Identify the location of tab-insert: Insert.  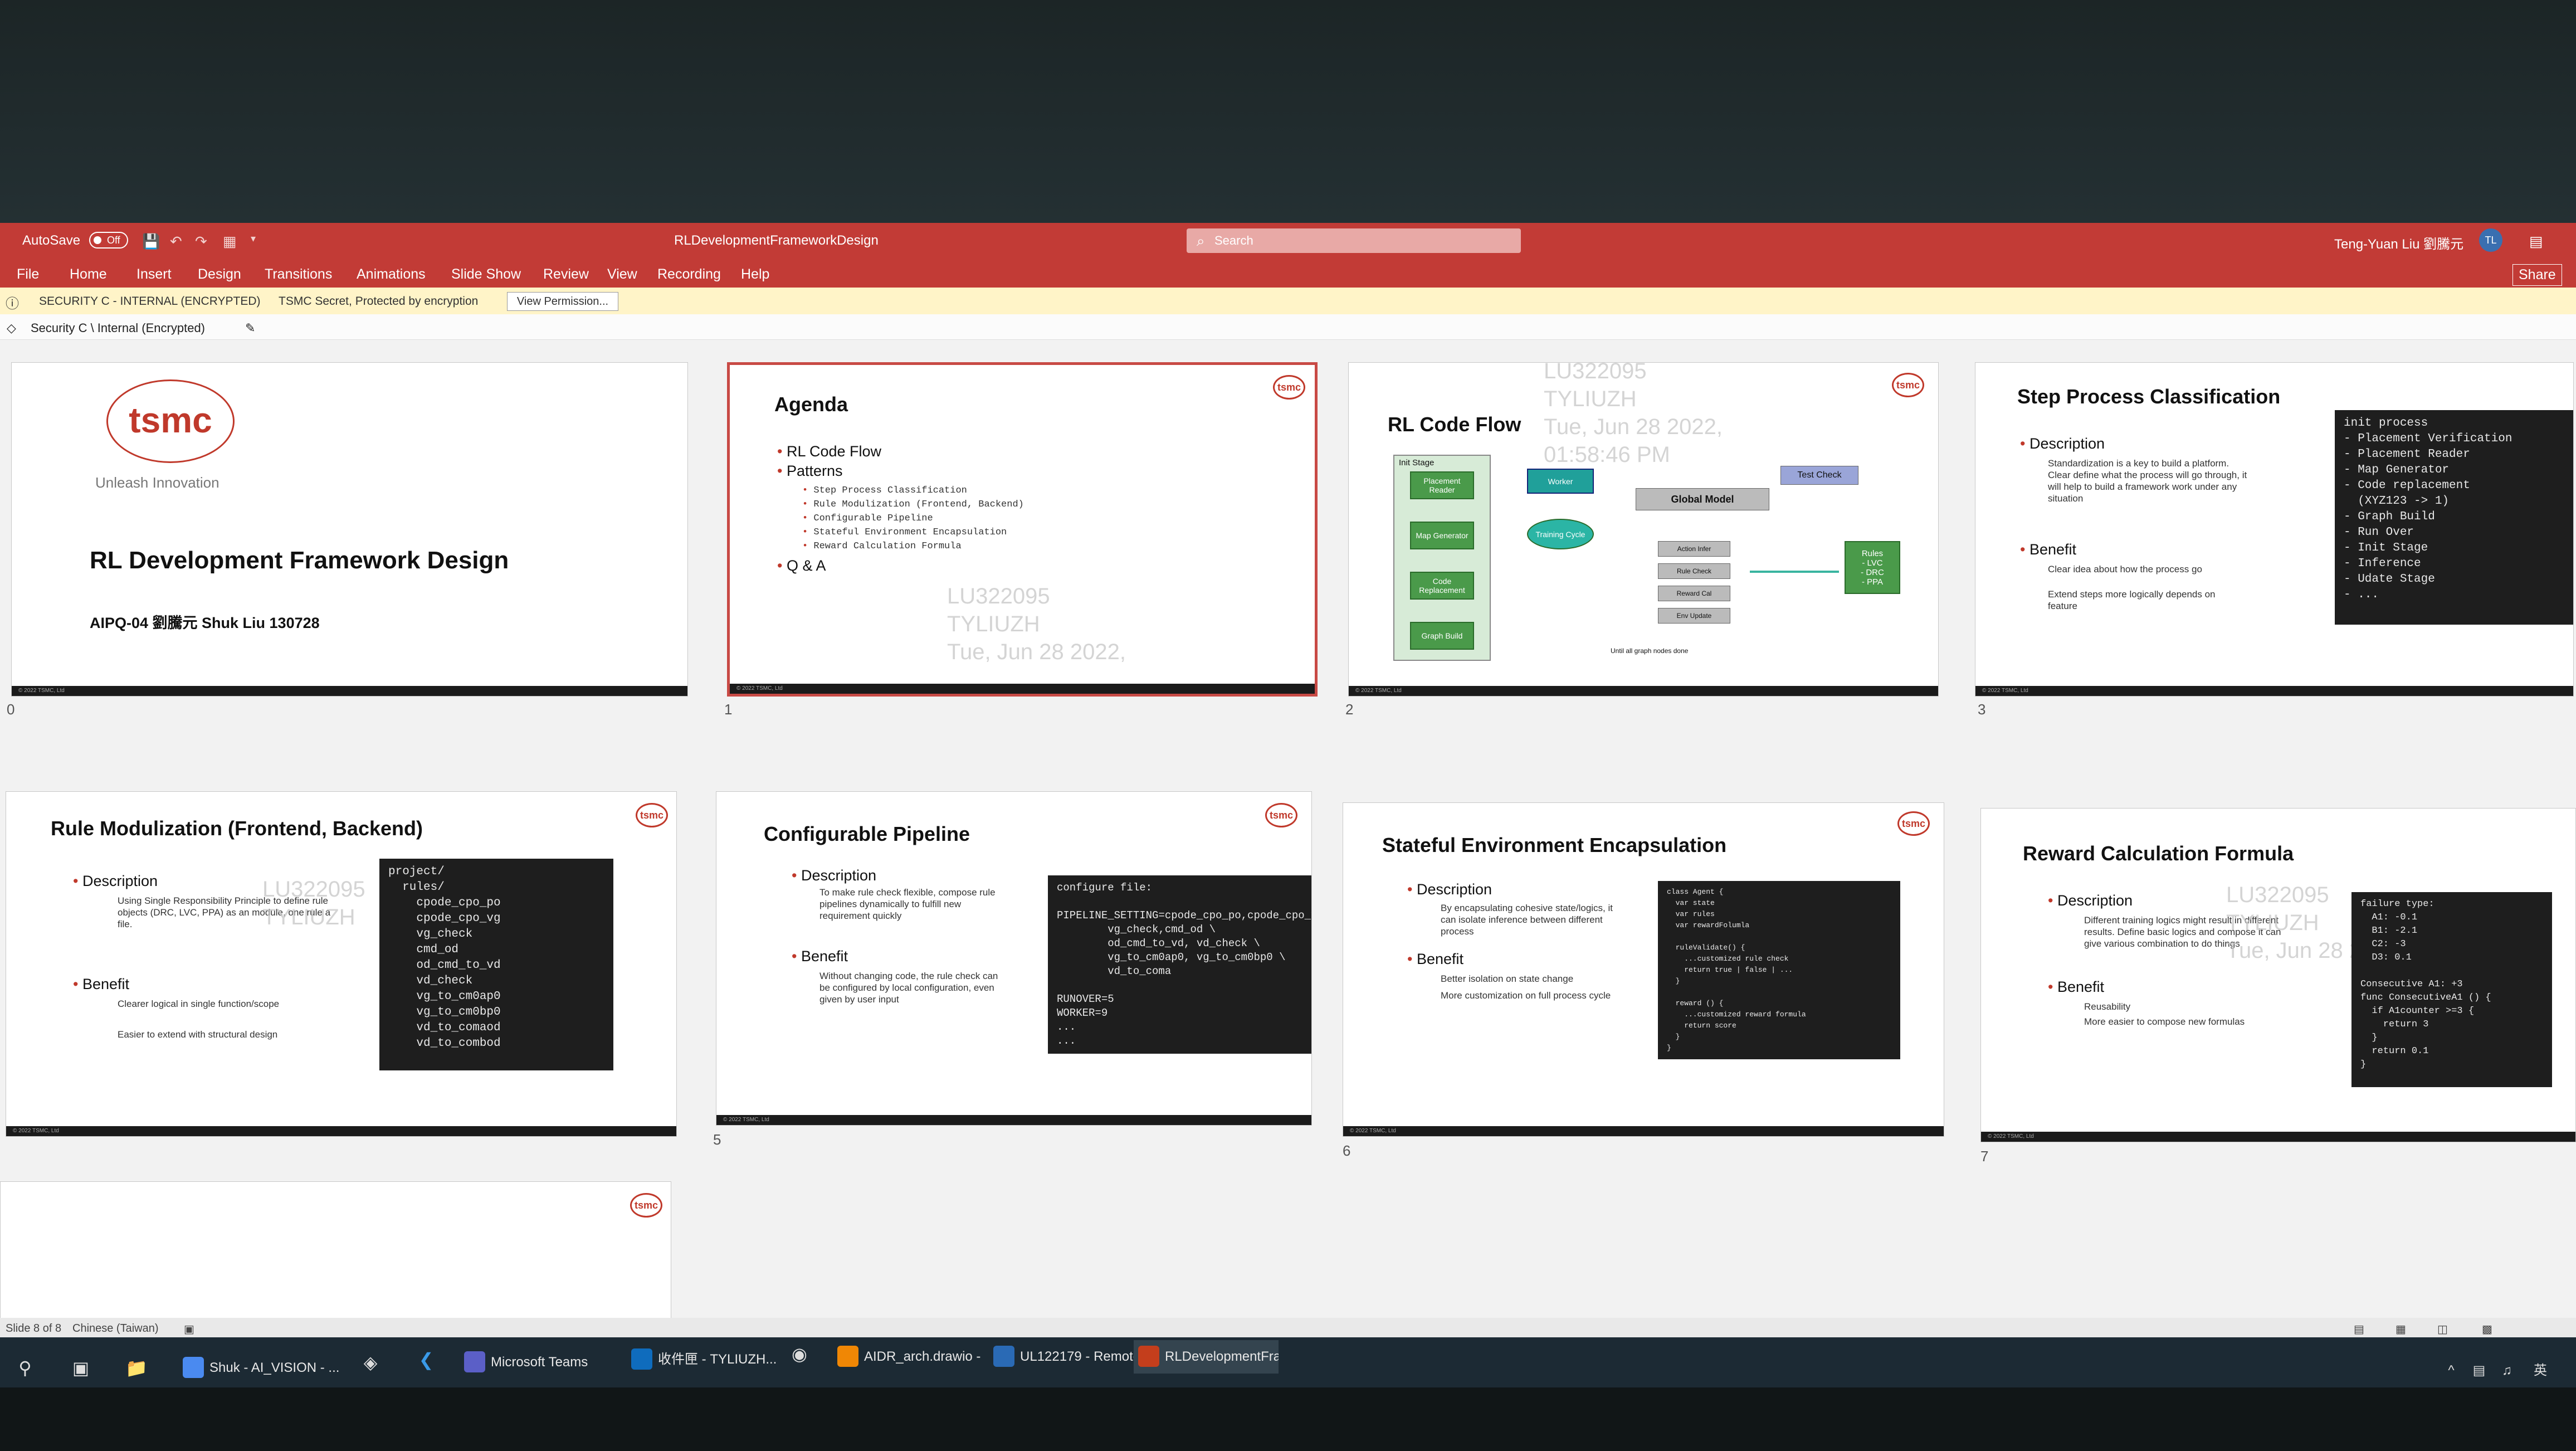
(154, 274).